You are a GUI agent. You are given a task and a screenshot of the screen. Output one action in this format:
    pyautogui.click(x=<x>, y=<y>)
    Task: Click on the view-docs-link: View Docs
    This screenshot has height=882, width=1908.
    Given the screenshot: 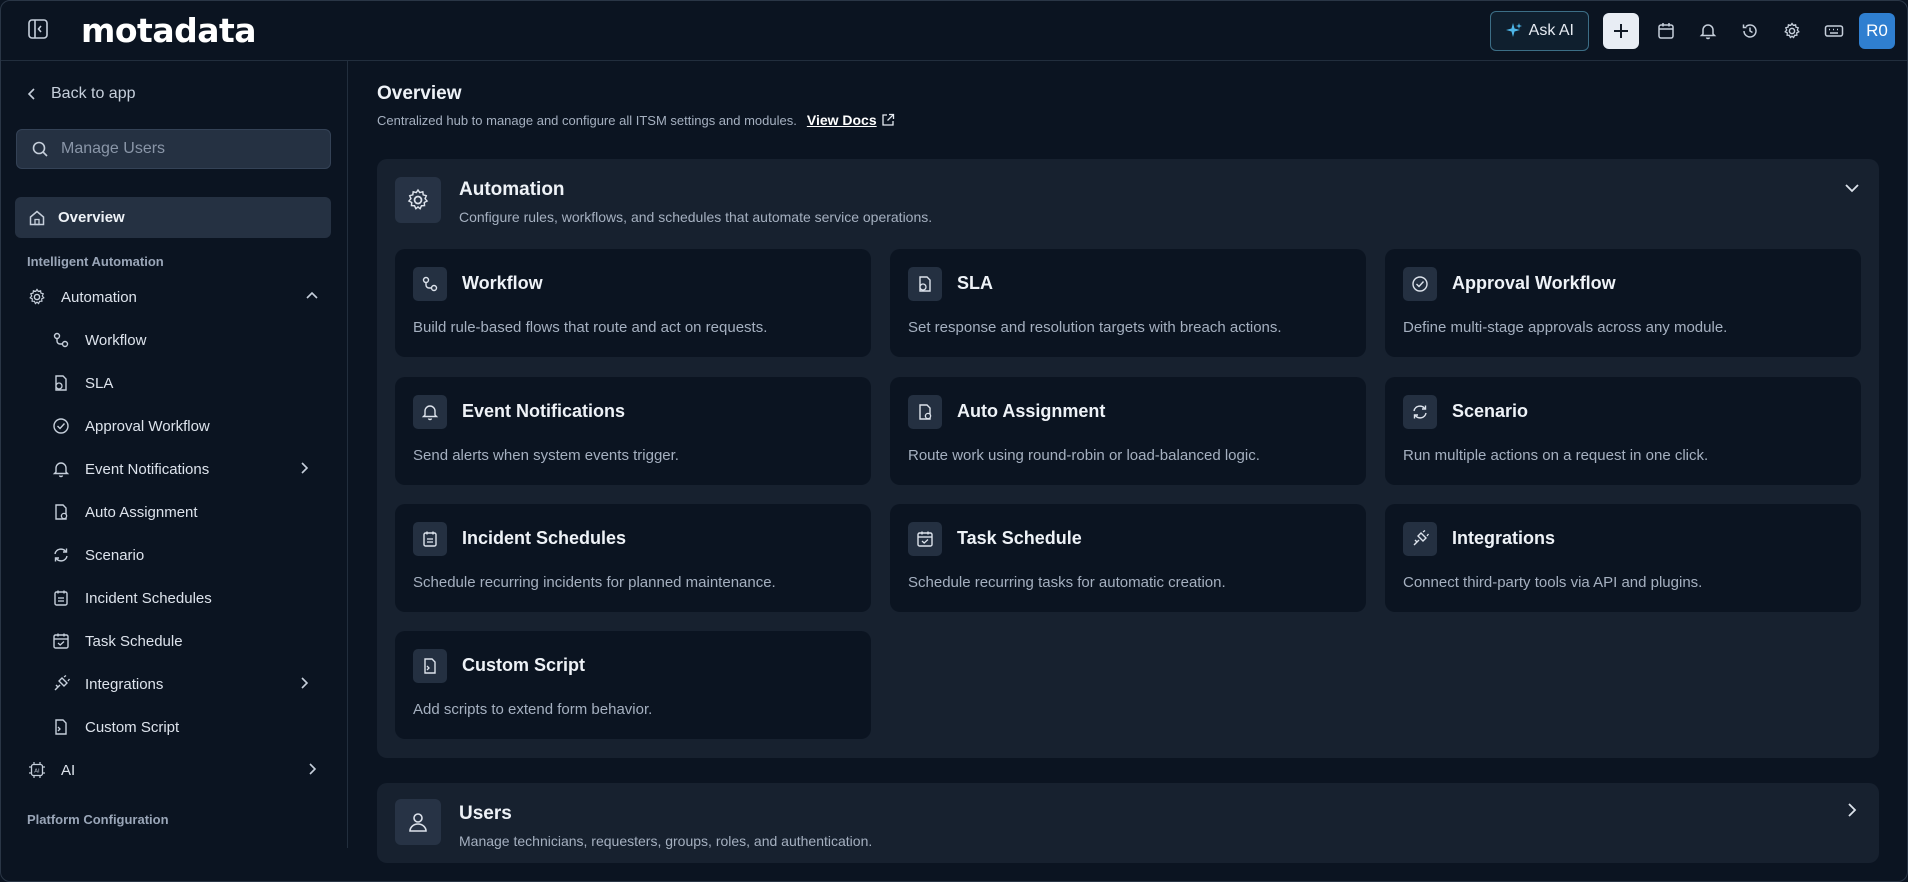 What is the action you would take?
    pyautogui.click(x=851, y=120)
    